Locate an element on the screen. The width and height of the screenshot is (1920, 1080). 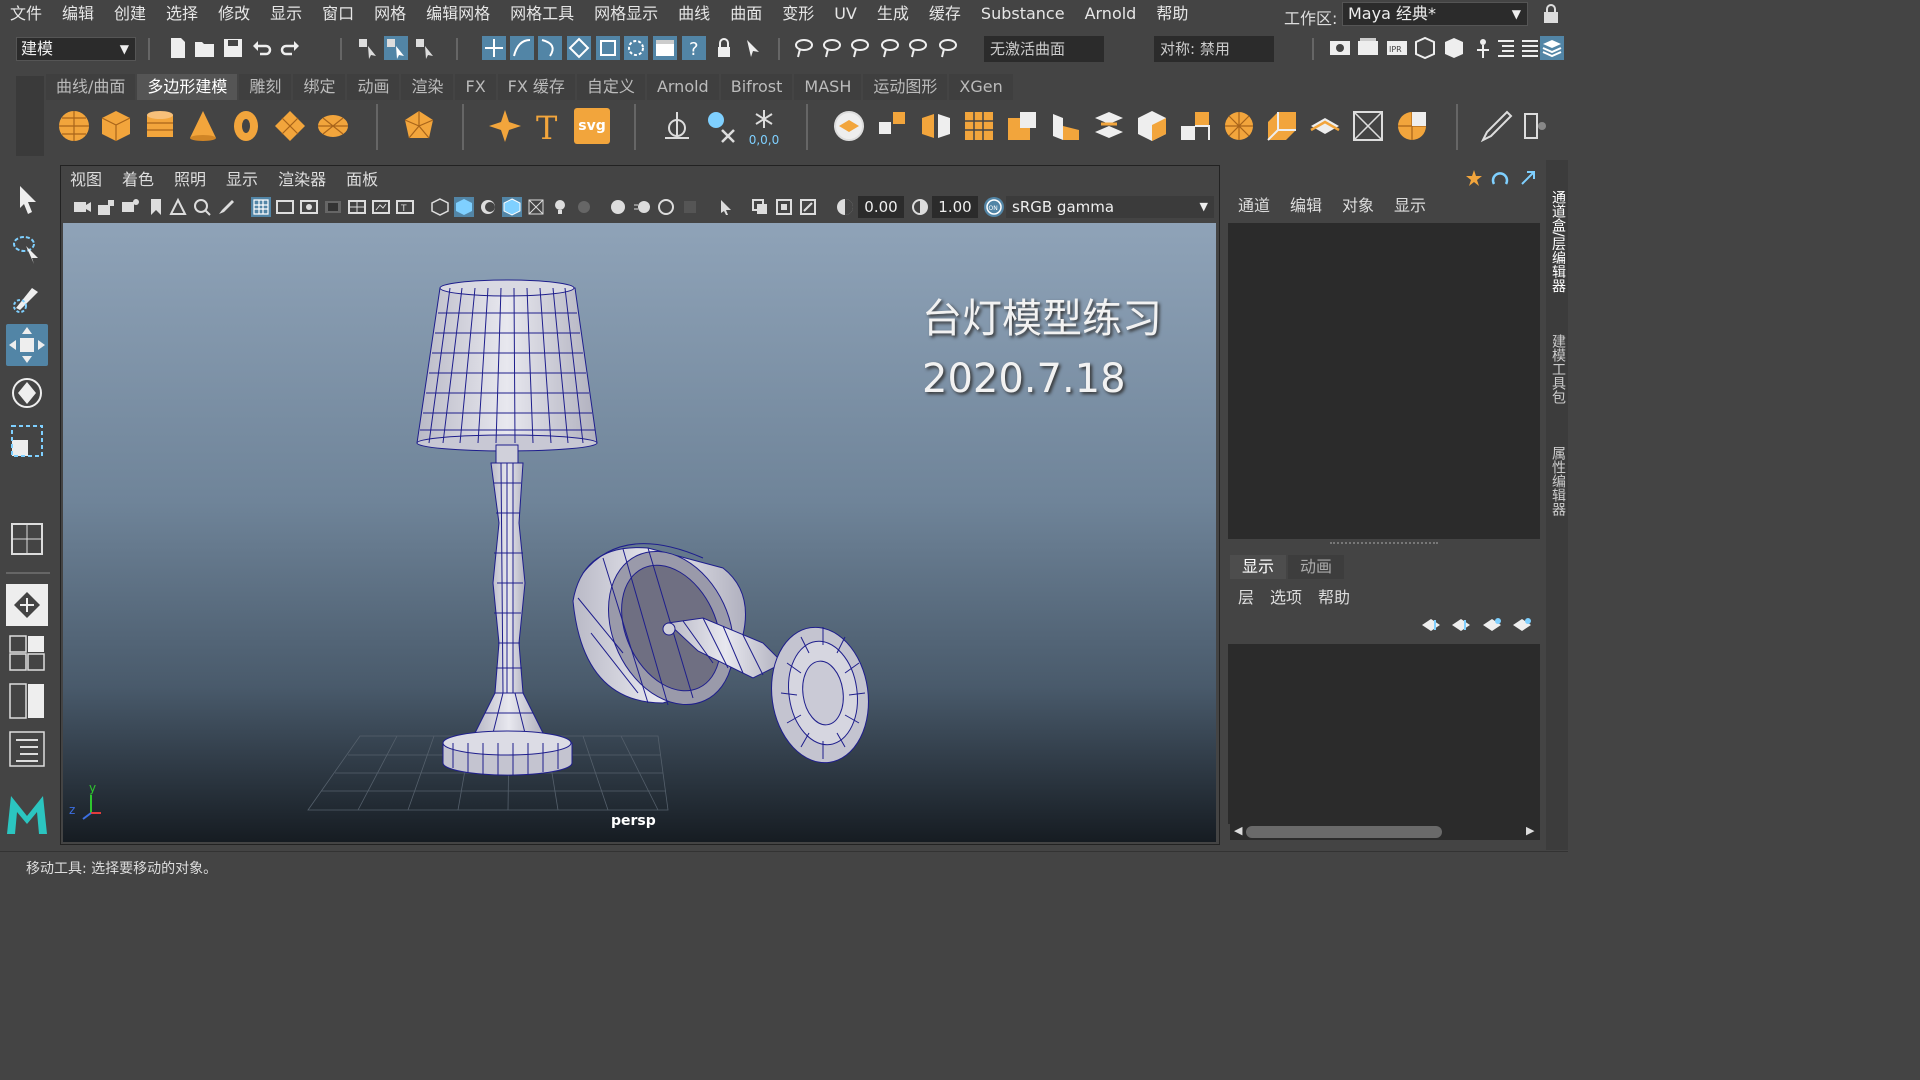
symmetry-field: 对称: 禁用 is located at coordinates (1214, 49).